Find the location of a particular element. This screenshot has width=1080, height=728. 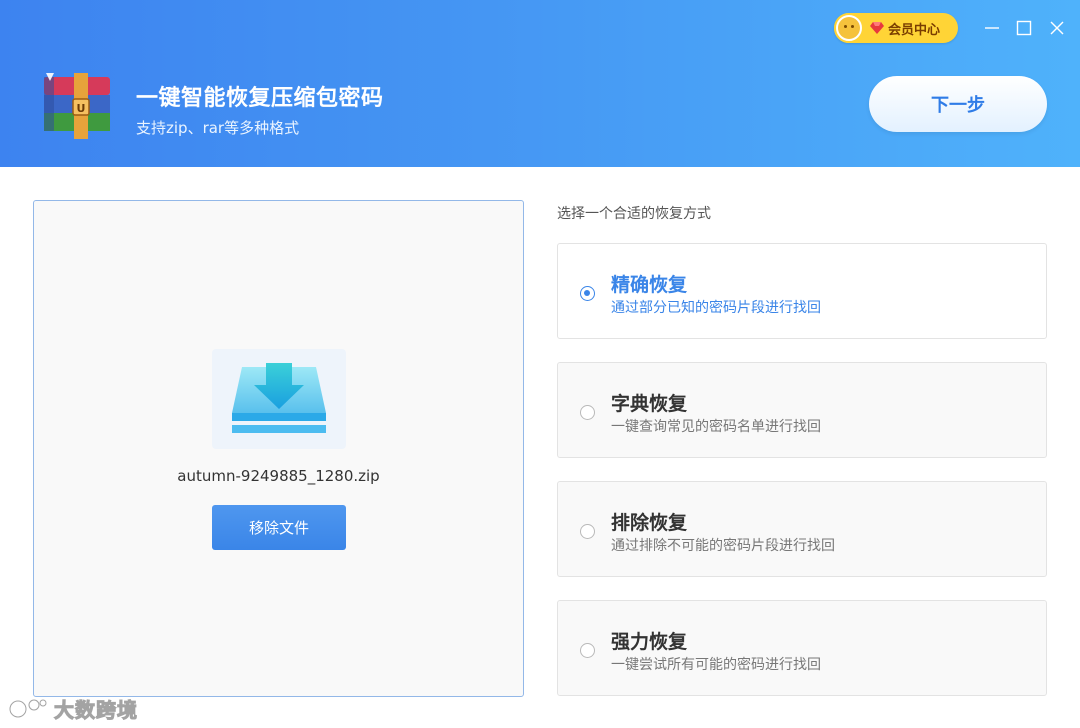

remove-file-button: 移除文件 is located at coordinates (279, 527).